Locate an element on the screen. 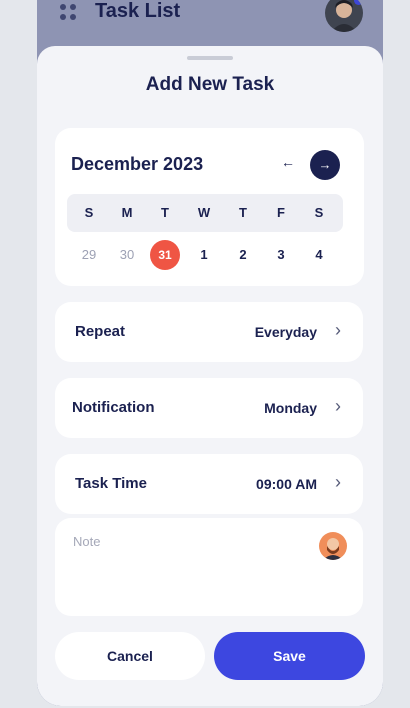  day-cell: 4 is located at coordinates (319, 255).